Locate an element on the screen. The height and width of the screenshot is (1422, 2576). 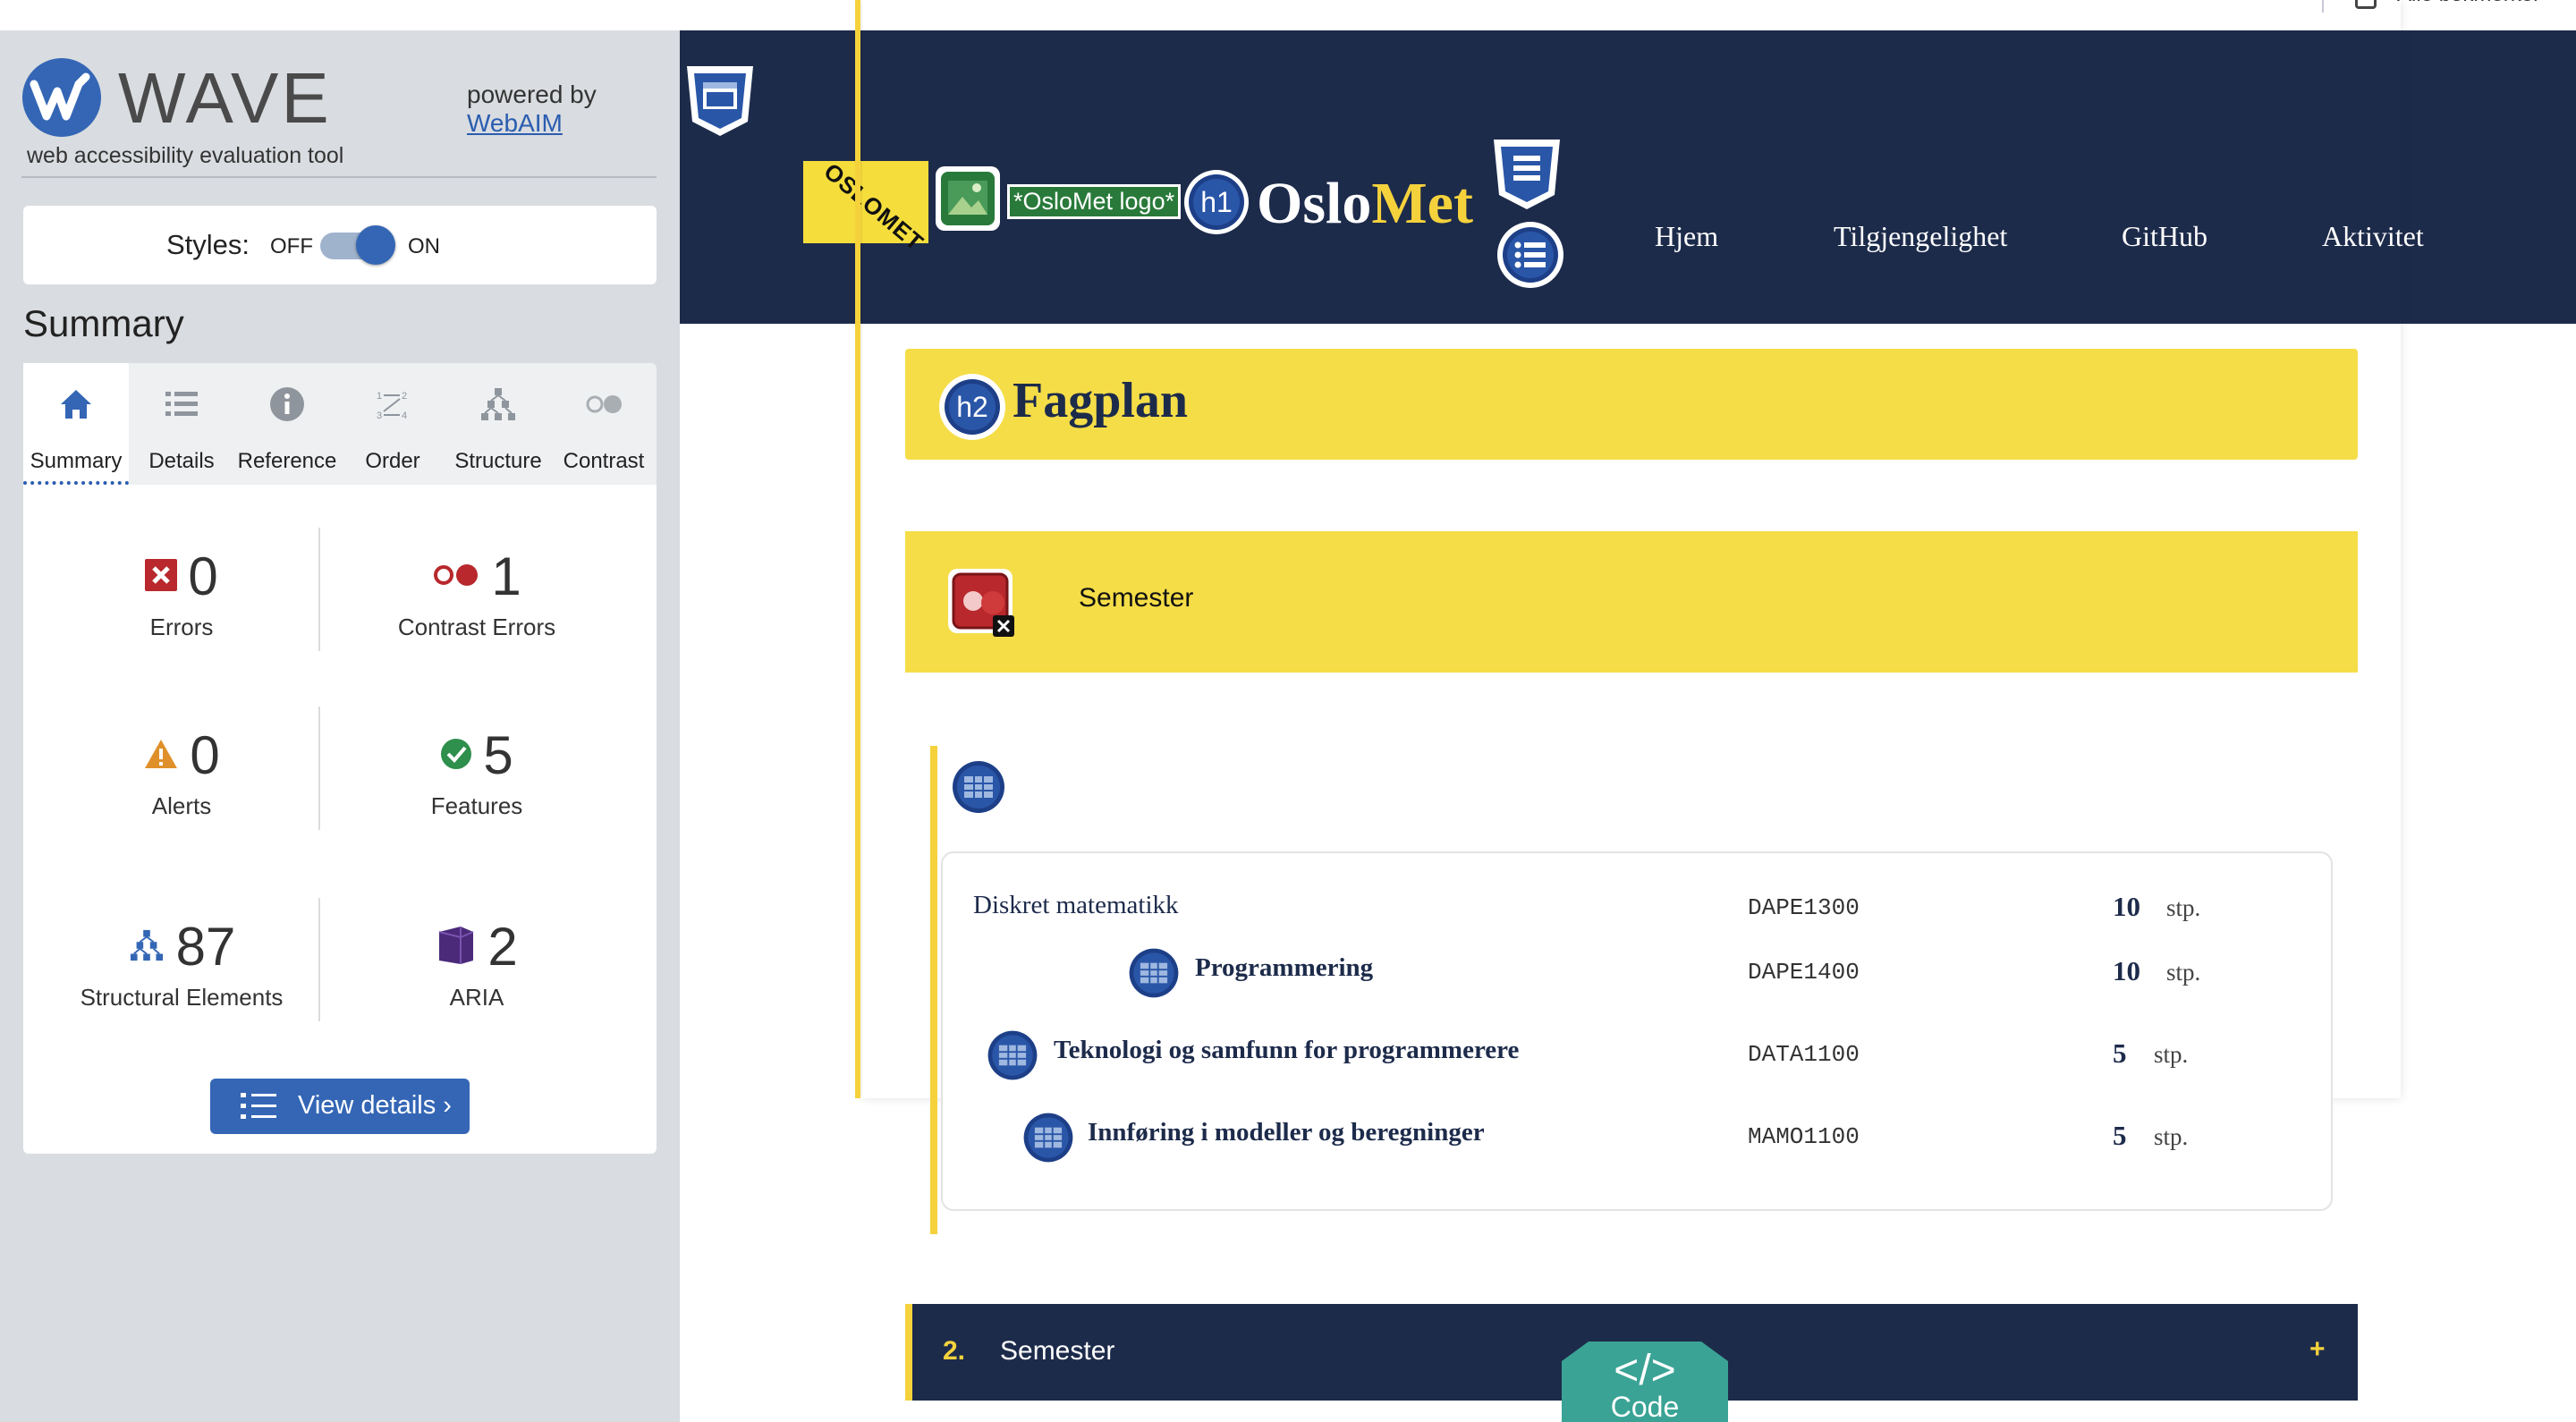
styles-off-label: OFF is located at coordinates (291, 246).